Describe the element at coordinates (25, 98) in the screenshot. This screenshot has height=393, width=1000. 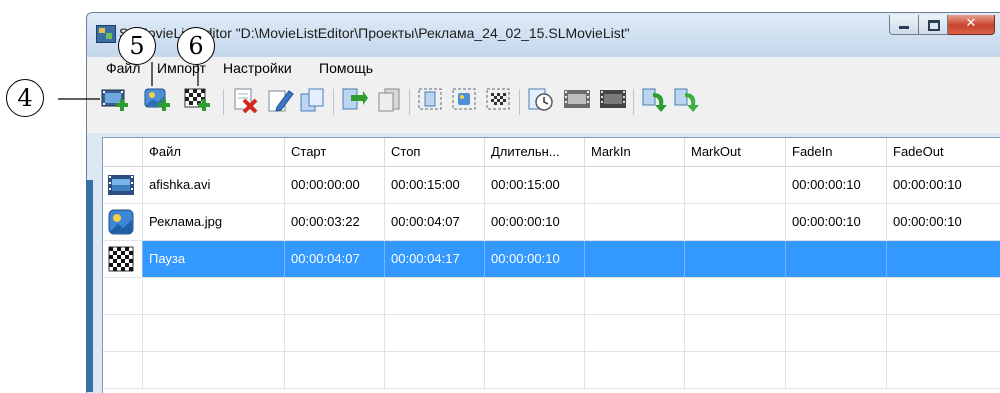
I see `callout-4: 4` at that location.